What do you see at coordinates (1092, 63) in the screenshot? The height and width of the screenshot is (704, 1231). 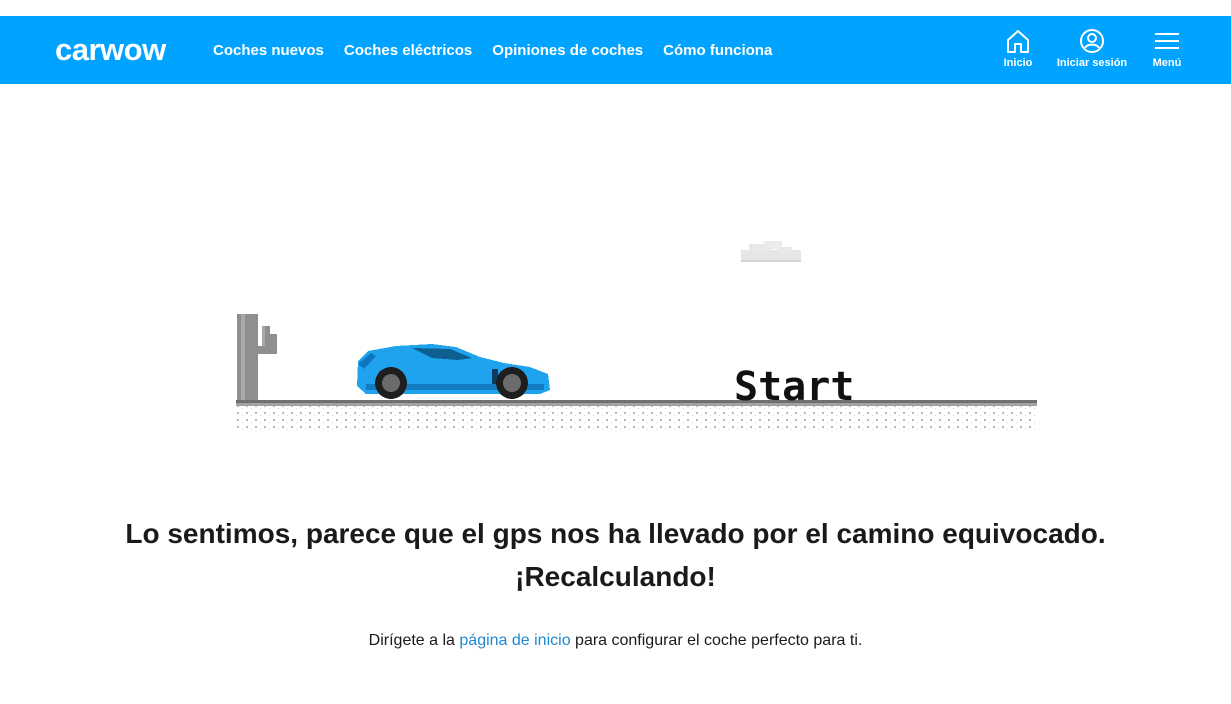 I see `login-label: Iniciar sesión` at bounding box center [1092, 63].